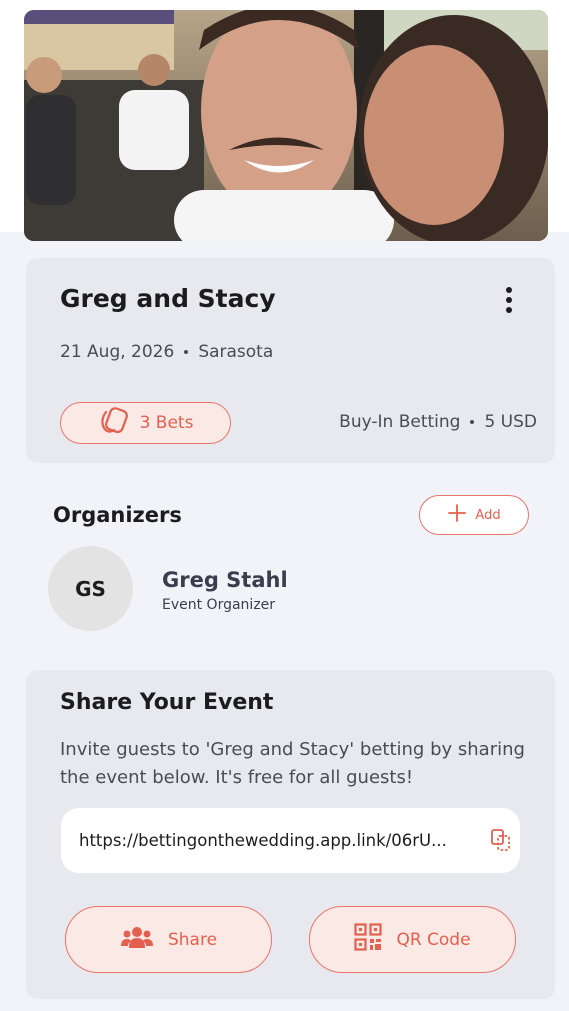  Describe the element at coordinates (166, 423) in the screenshot. I see `bets-label: 3 Bets` at that location.